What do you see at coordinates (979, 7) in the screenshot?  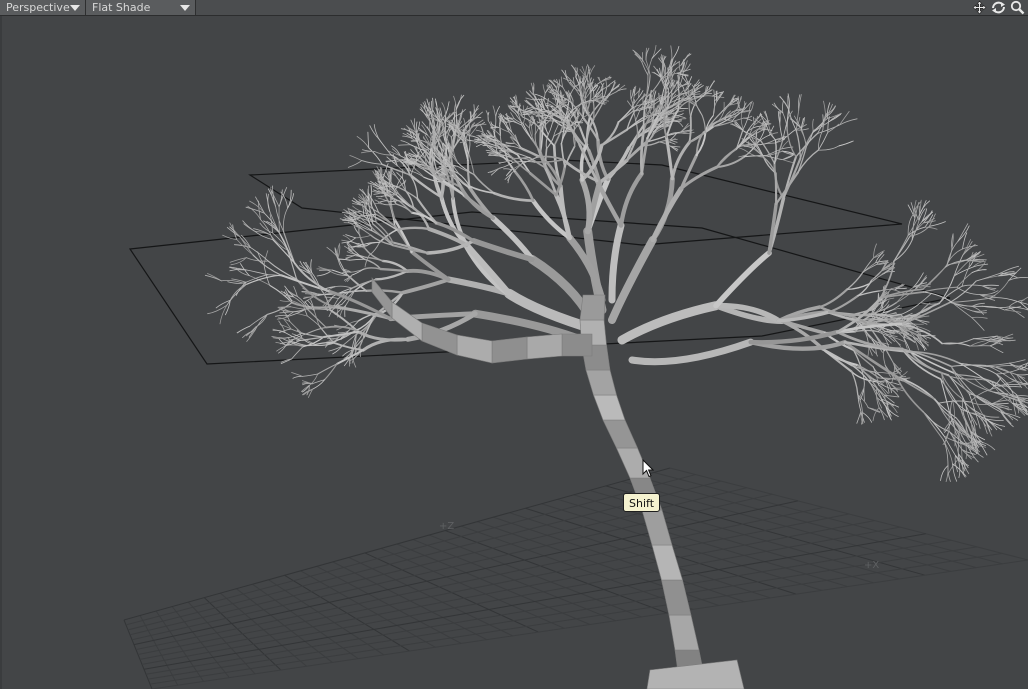 I see `move-view-icon` at bounding box center [979, 7].